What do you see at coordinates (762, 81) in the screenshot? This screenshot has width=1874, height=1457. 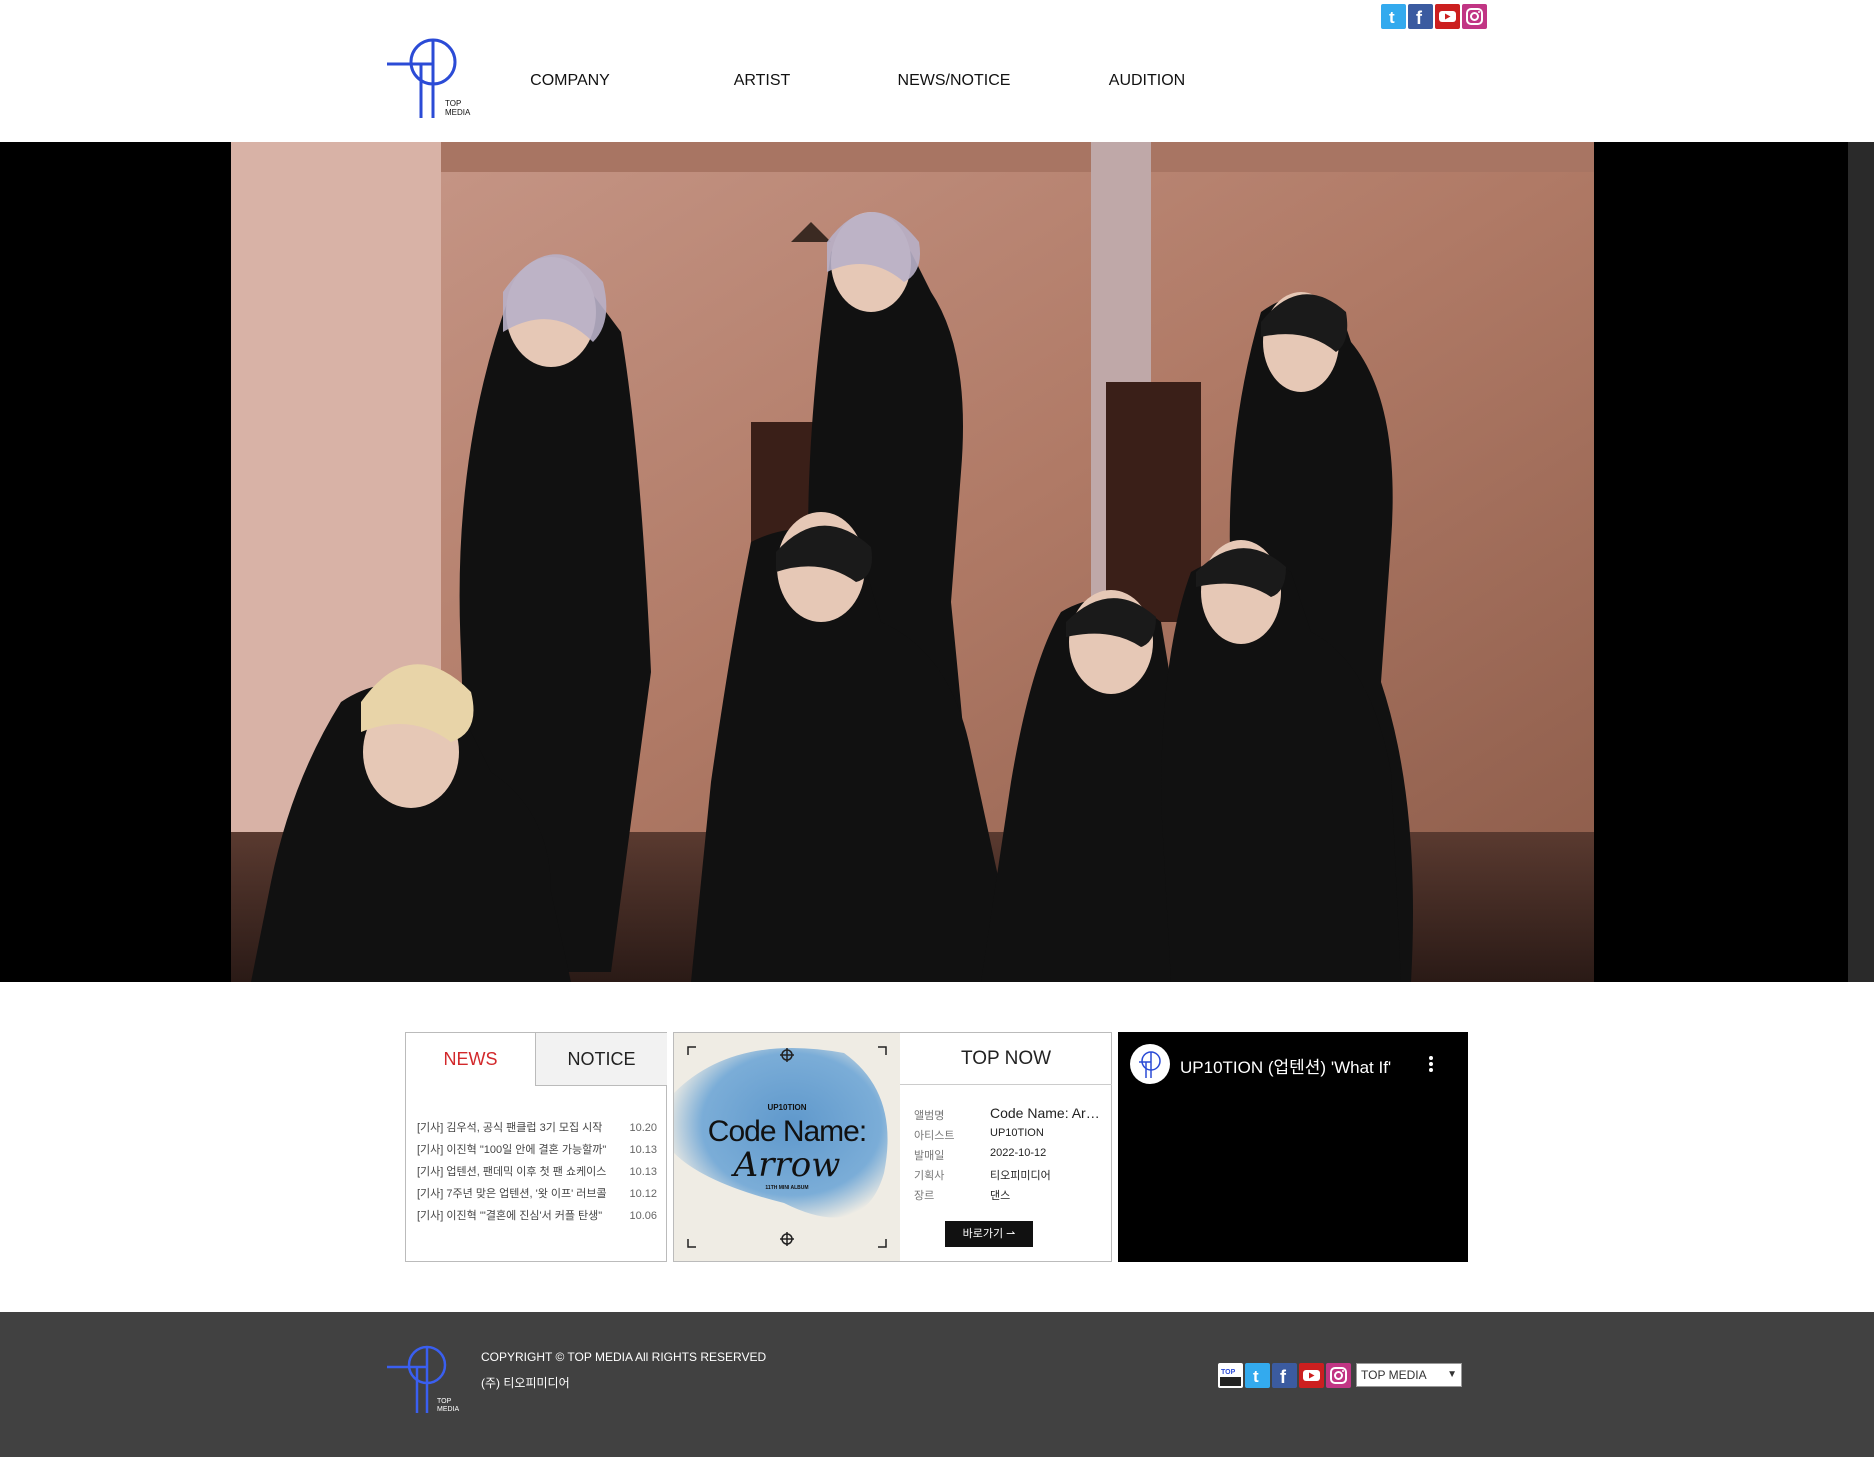 I see `nav-artist: ARTIST` at bounding box center [762, 81].